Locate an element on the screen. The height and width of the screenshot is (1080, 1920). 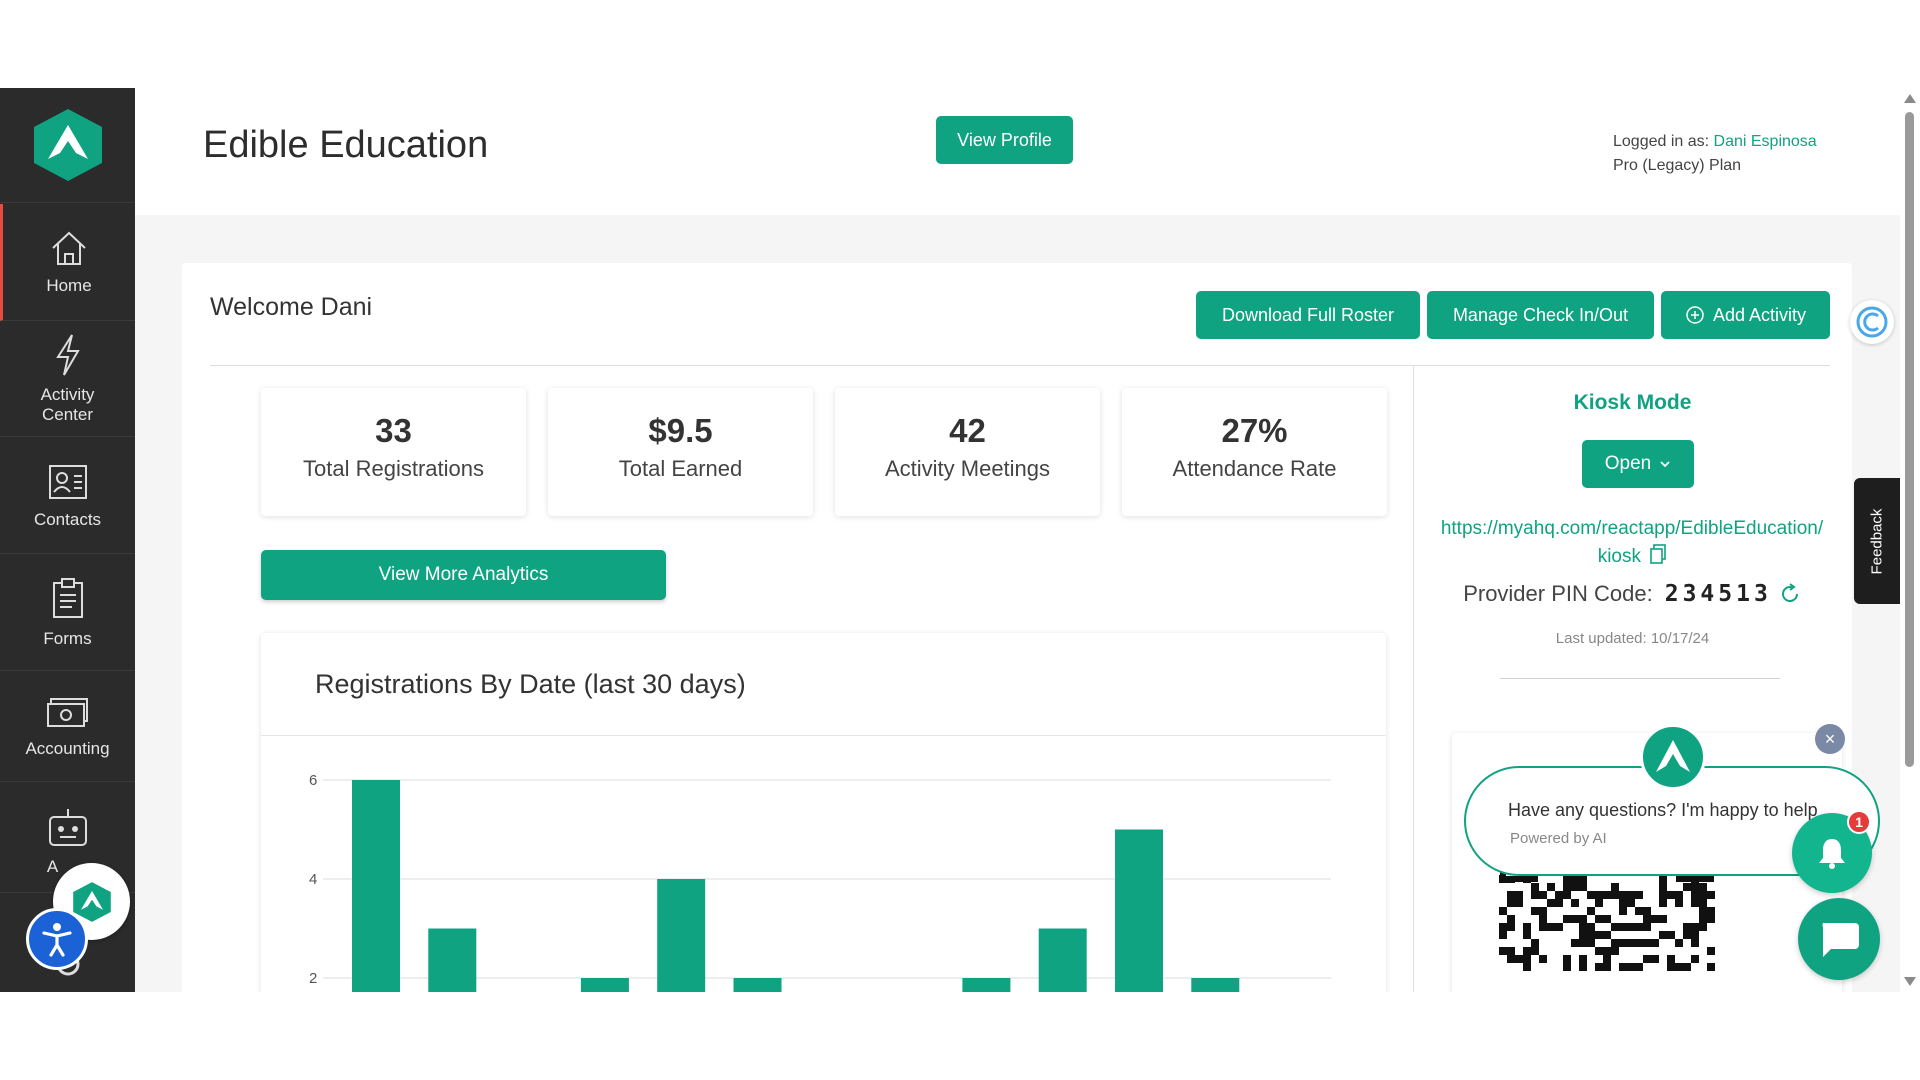
app-logo is located at coordinates (67, 145).